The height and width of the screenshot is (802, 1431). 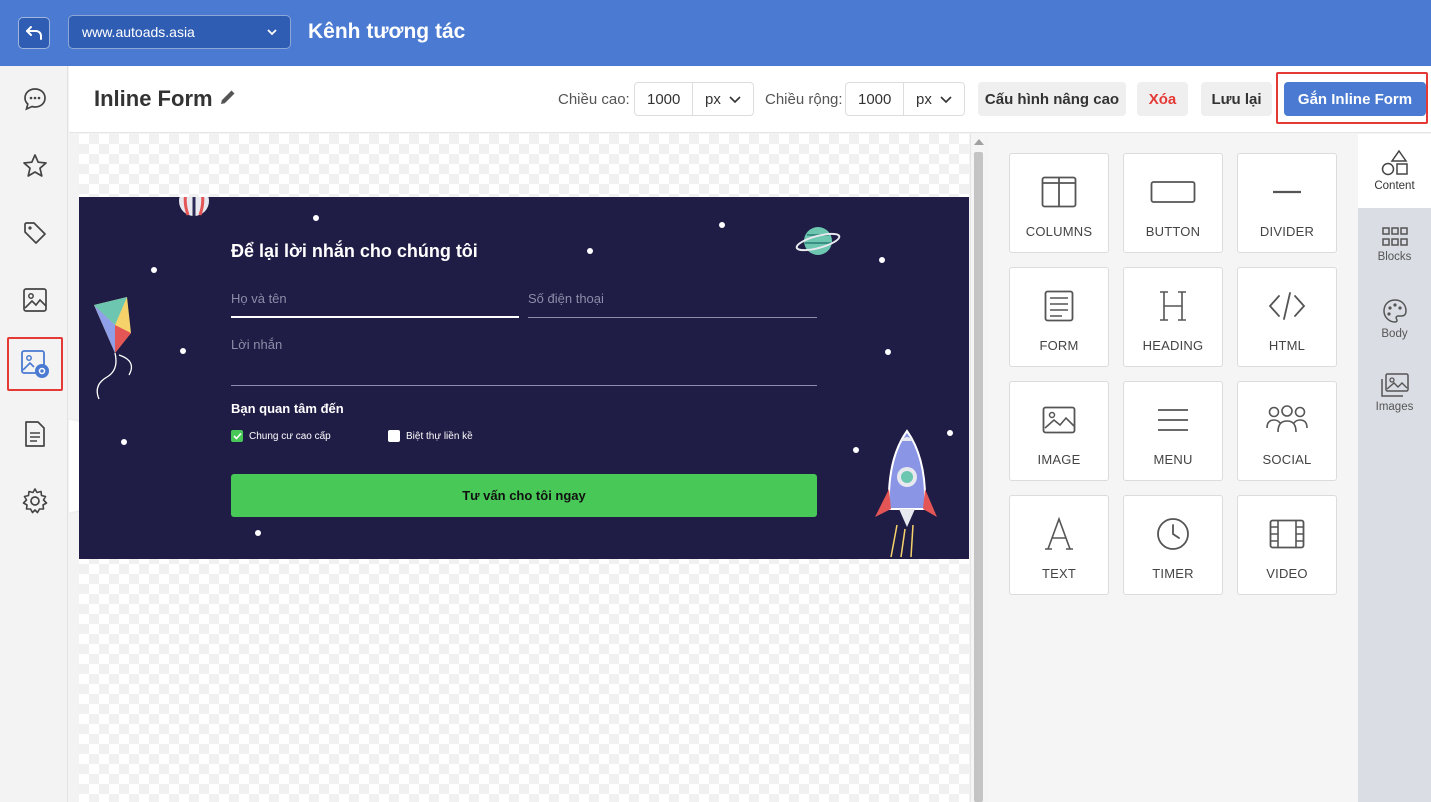 I want to click on tool-divider: DIVIDER, so click(x=1287, y=203).